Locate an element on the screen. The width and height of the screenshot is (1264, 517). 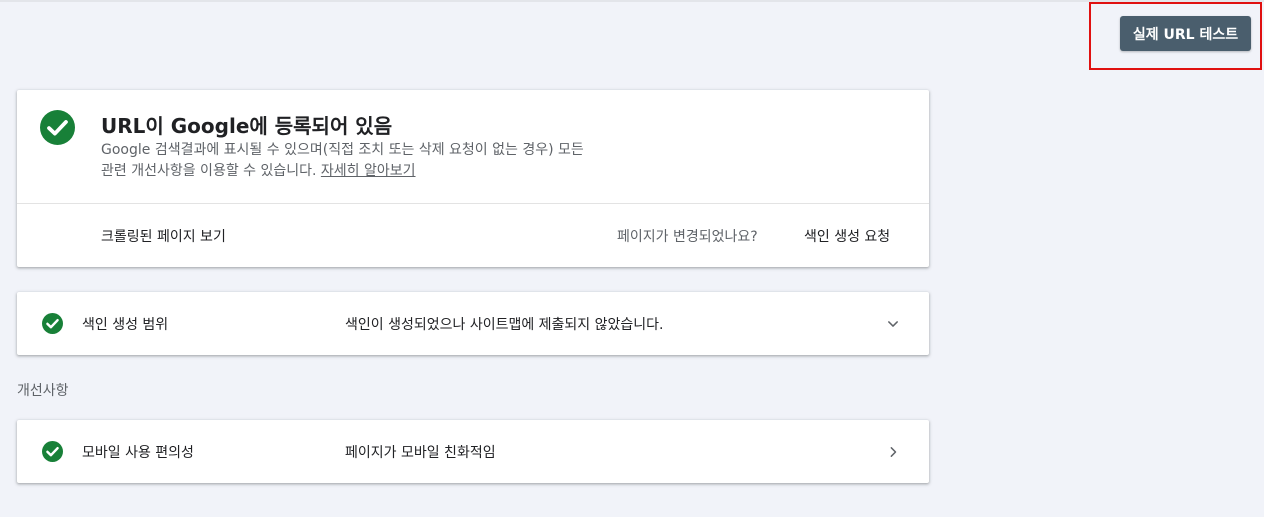
enhancements-heading: 개선사항 is located at coordinates (43, 391).